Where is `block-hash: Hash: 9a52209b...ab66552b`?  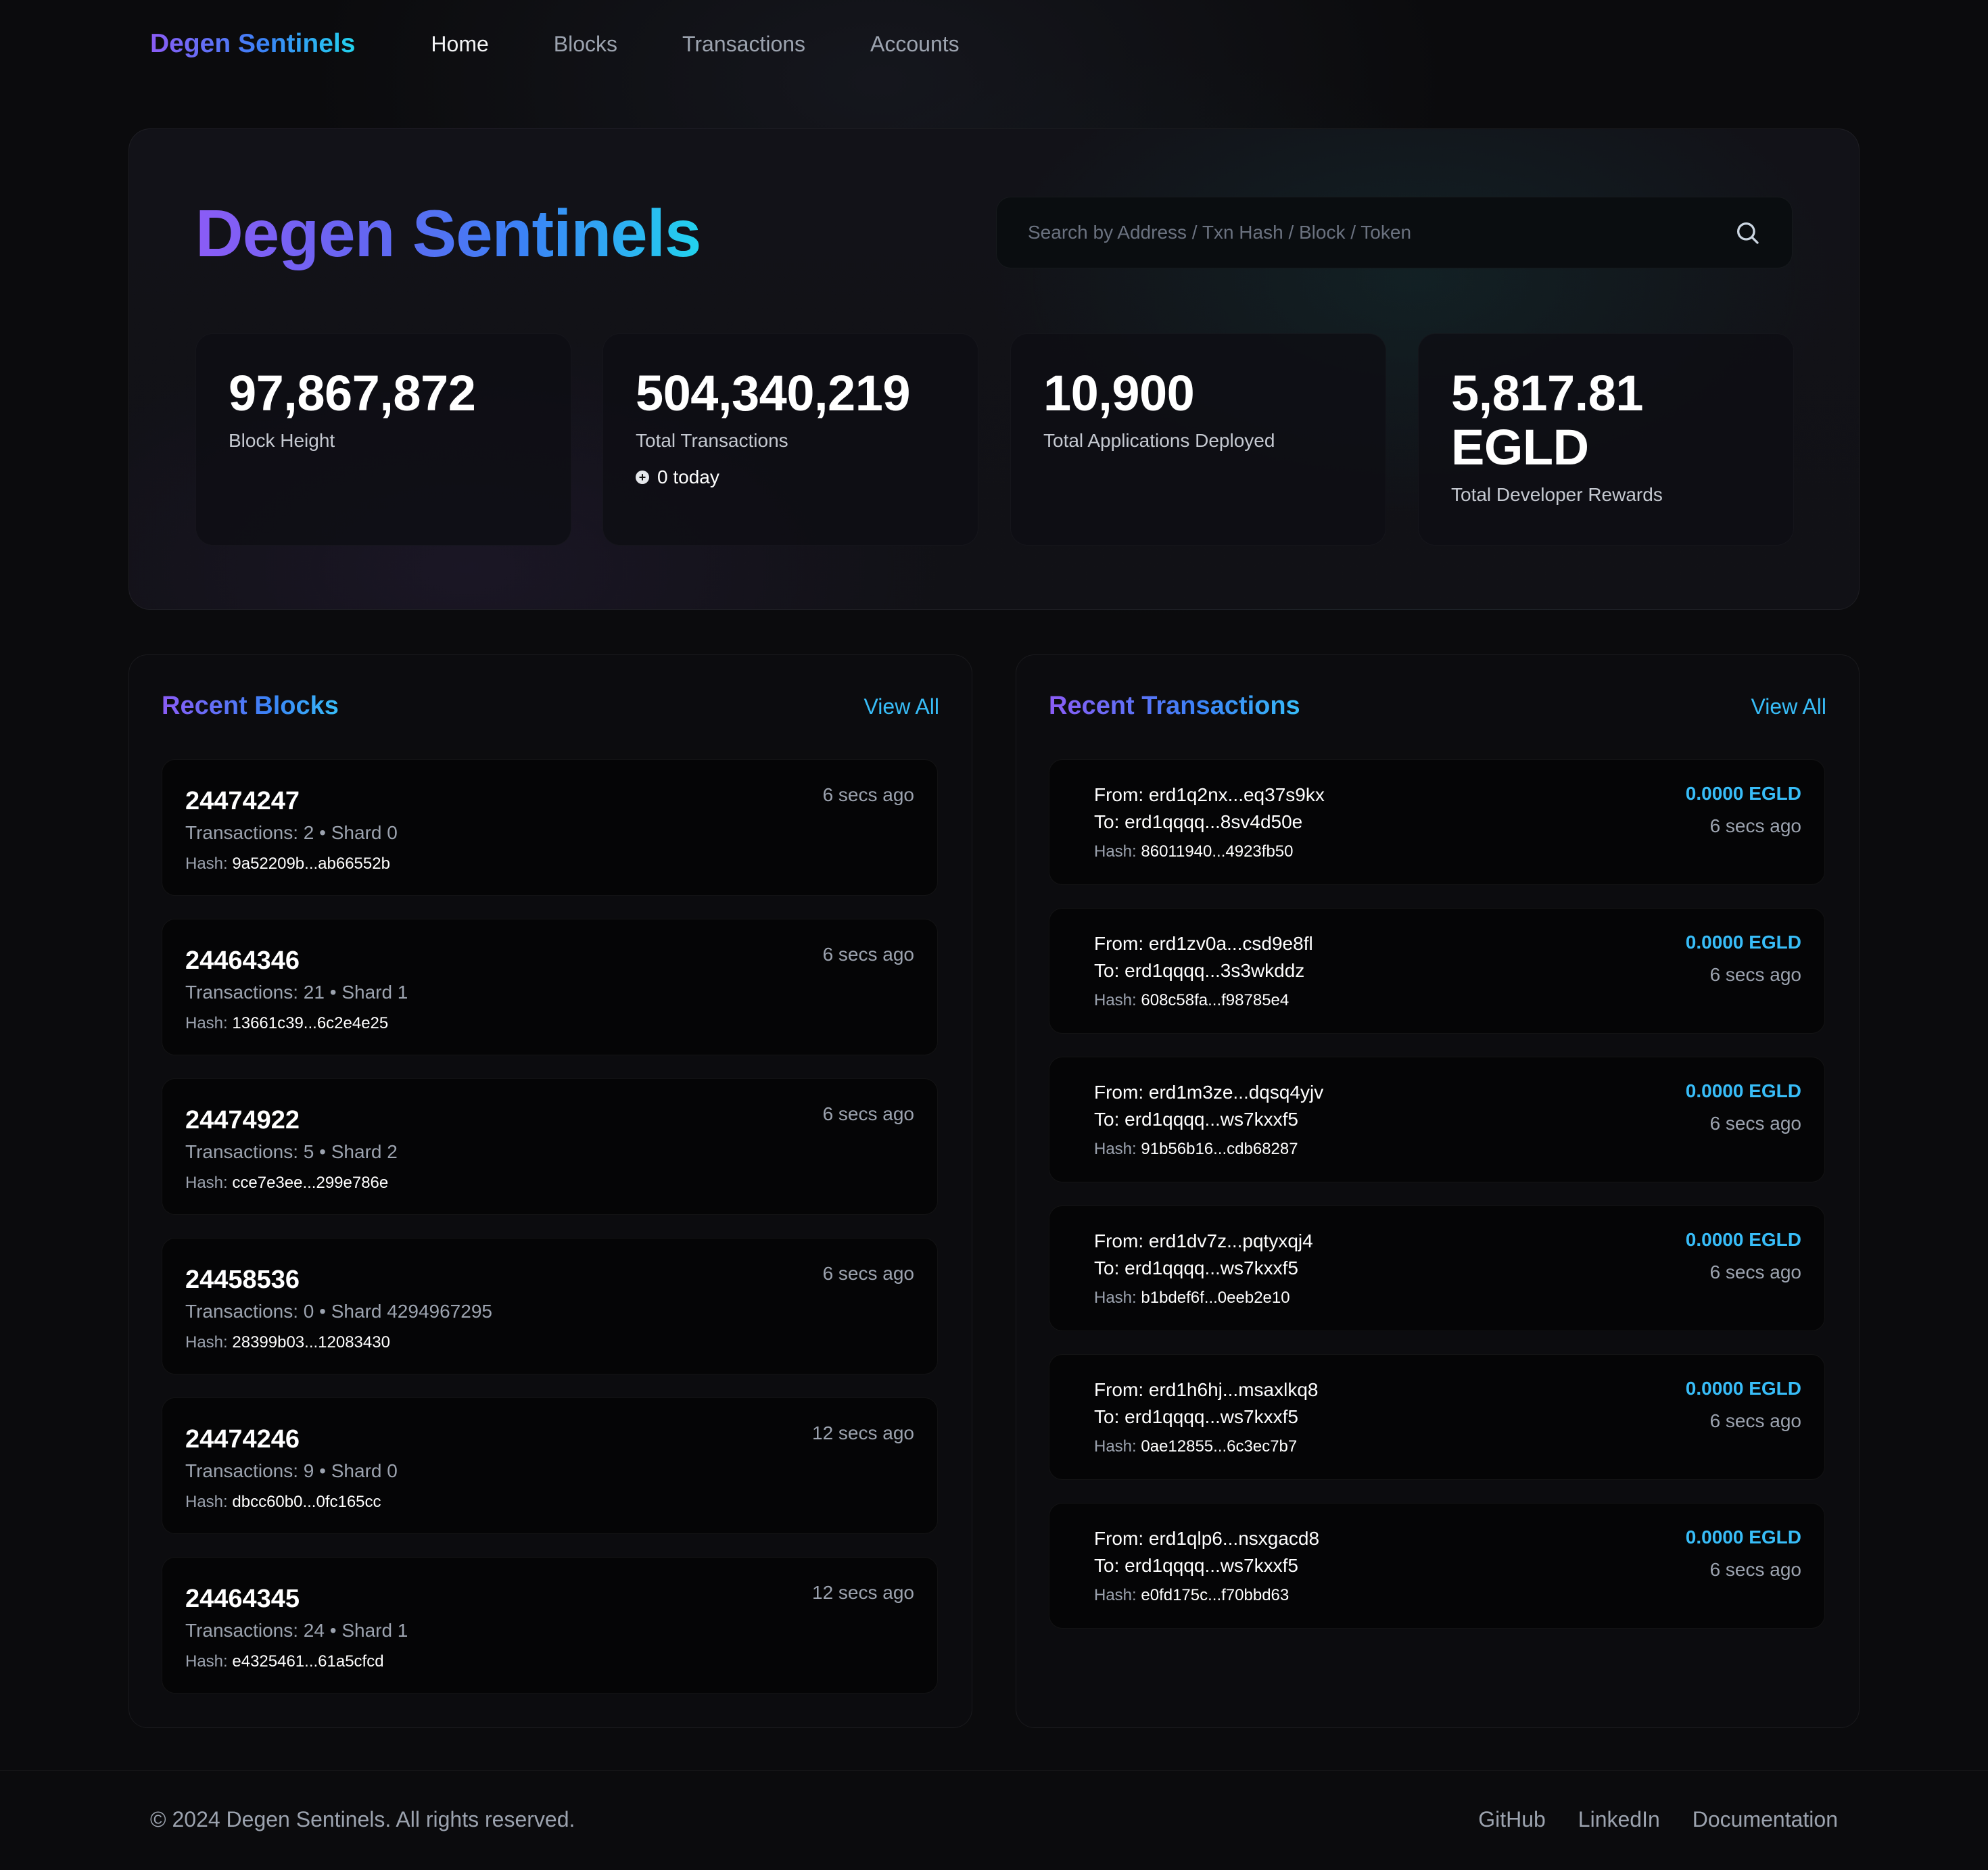 block-hash: Hash: 9a52209b...ab66552b is located at coordinates (287, 864).